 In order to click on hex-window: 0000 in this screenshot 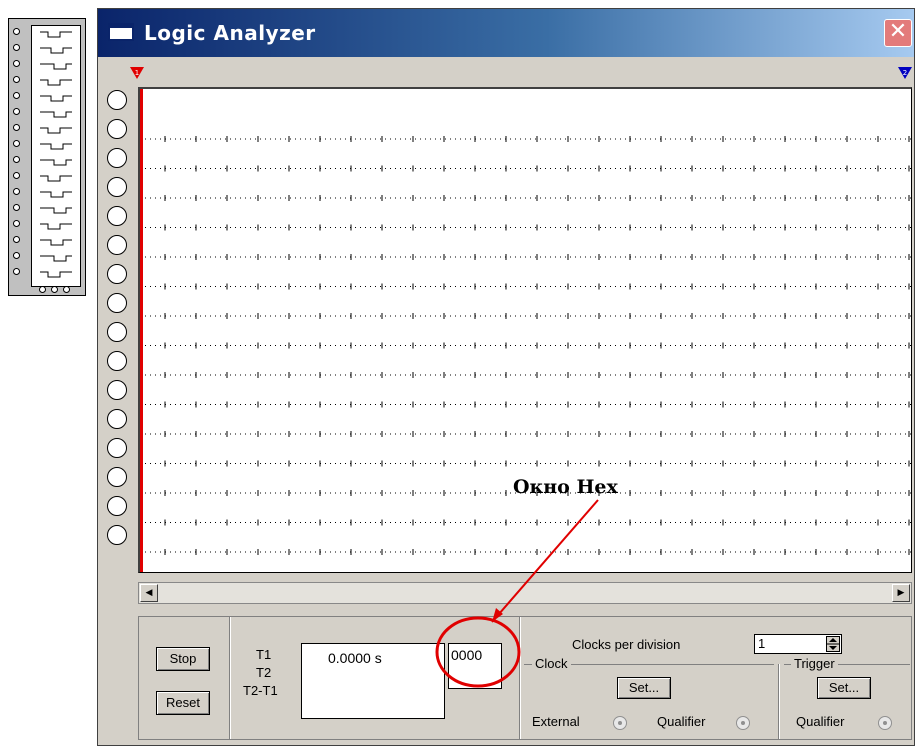, I will do `click(475, 666)`.